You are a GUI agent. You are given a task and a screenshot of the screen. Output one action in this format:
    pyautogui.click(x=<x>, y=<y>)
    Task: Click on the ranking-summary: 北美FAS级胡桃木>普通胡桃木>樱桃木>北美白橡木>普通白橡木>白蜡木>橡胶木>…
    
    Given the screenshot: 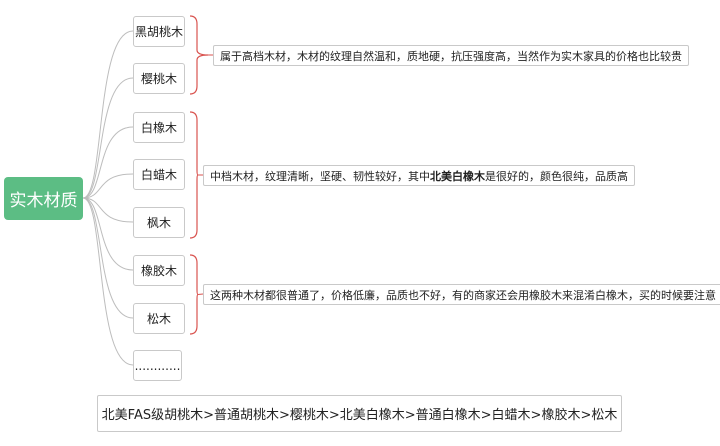 What is the action you would take?
    pyautogui.click(x=359, y=413)
    